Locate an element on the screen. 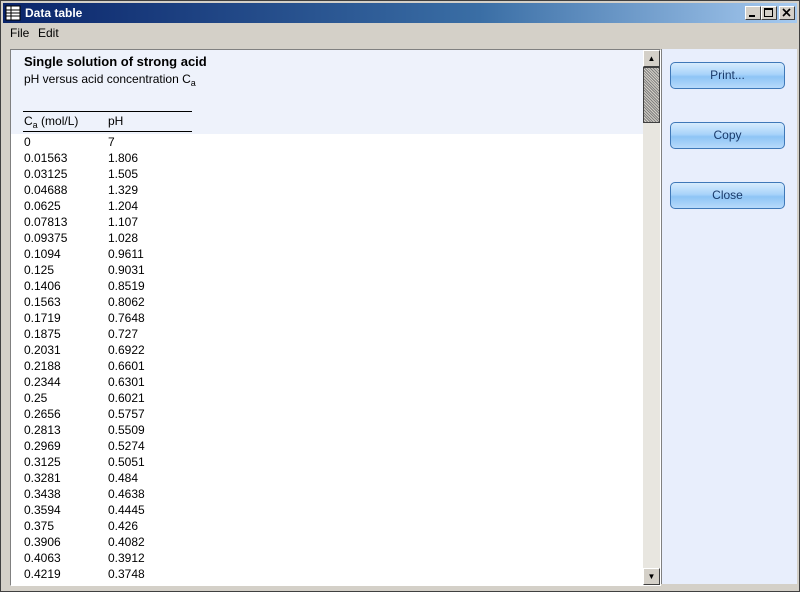  concentration-cell: 0.4219 is located at coordinates (42, 574).